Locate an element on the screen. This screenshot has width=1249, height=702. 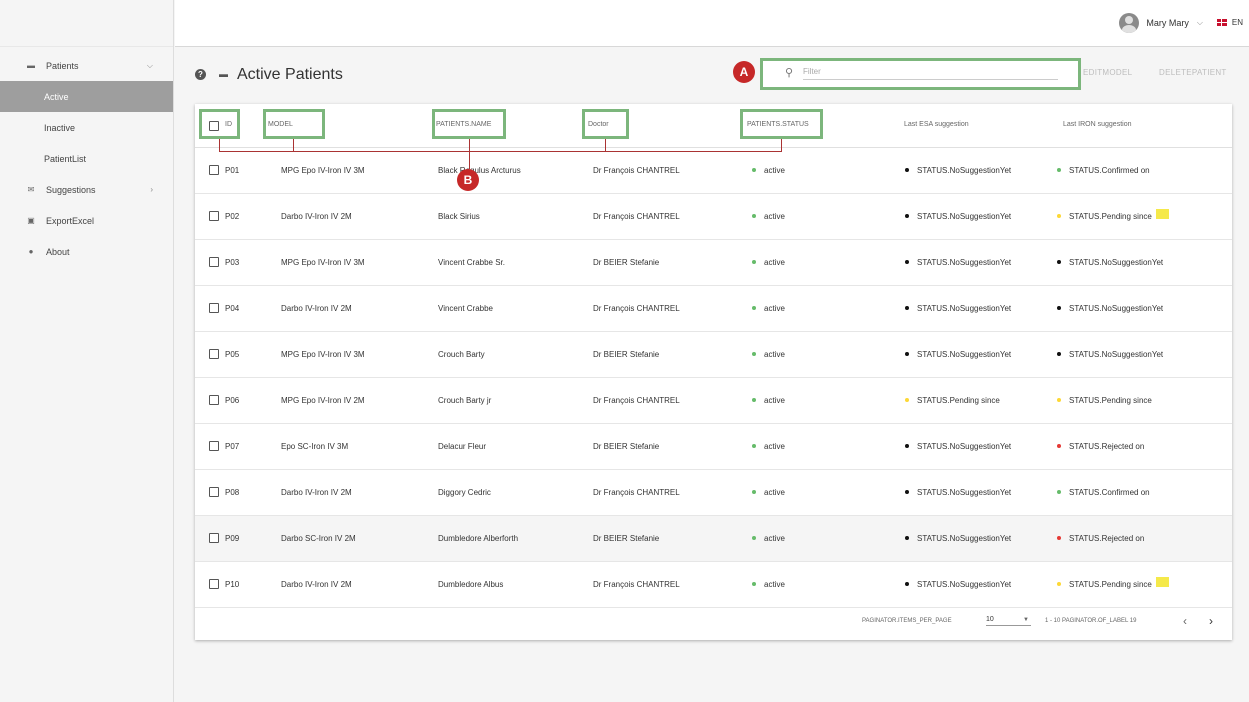
logo-area is located at coordinates (86, 23).